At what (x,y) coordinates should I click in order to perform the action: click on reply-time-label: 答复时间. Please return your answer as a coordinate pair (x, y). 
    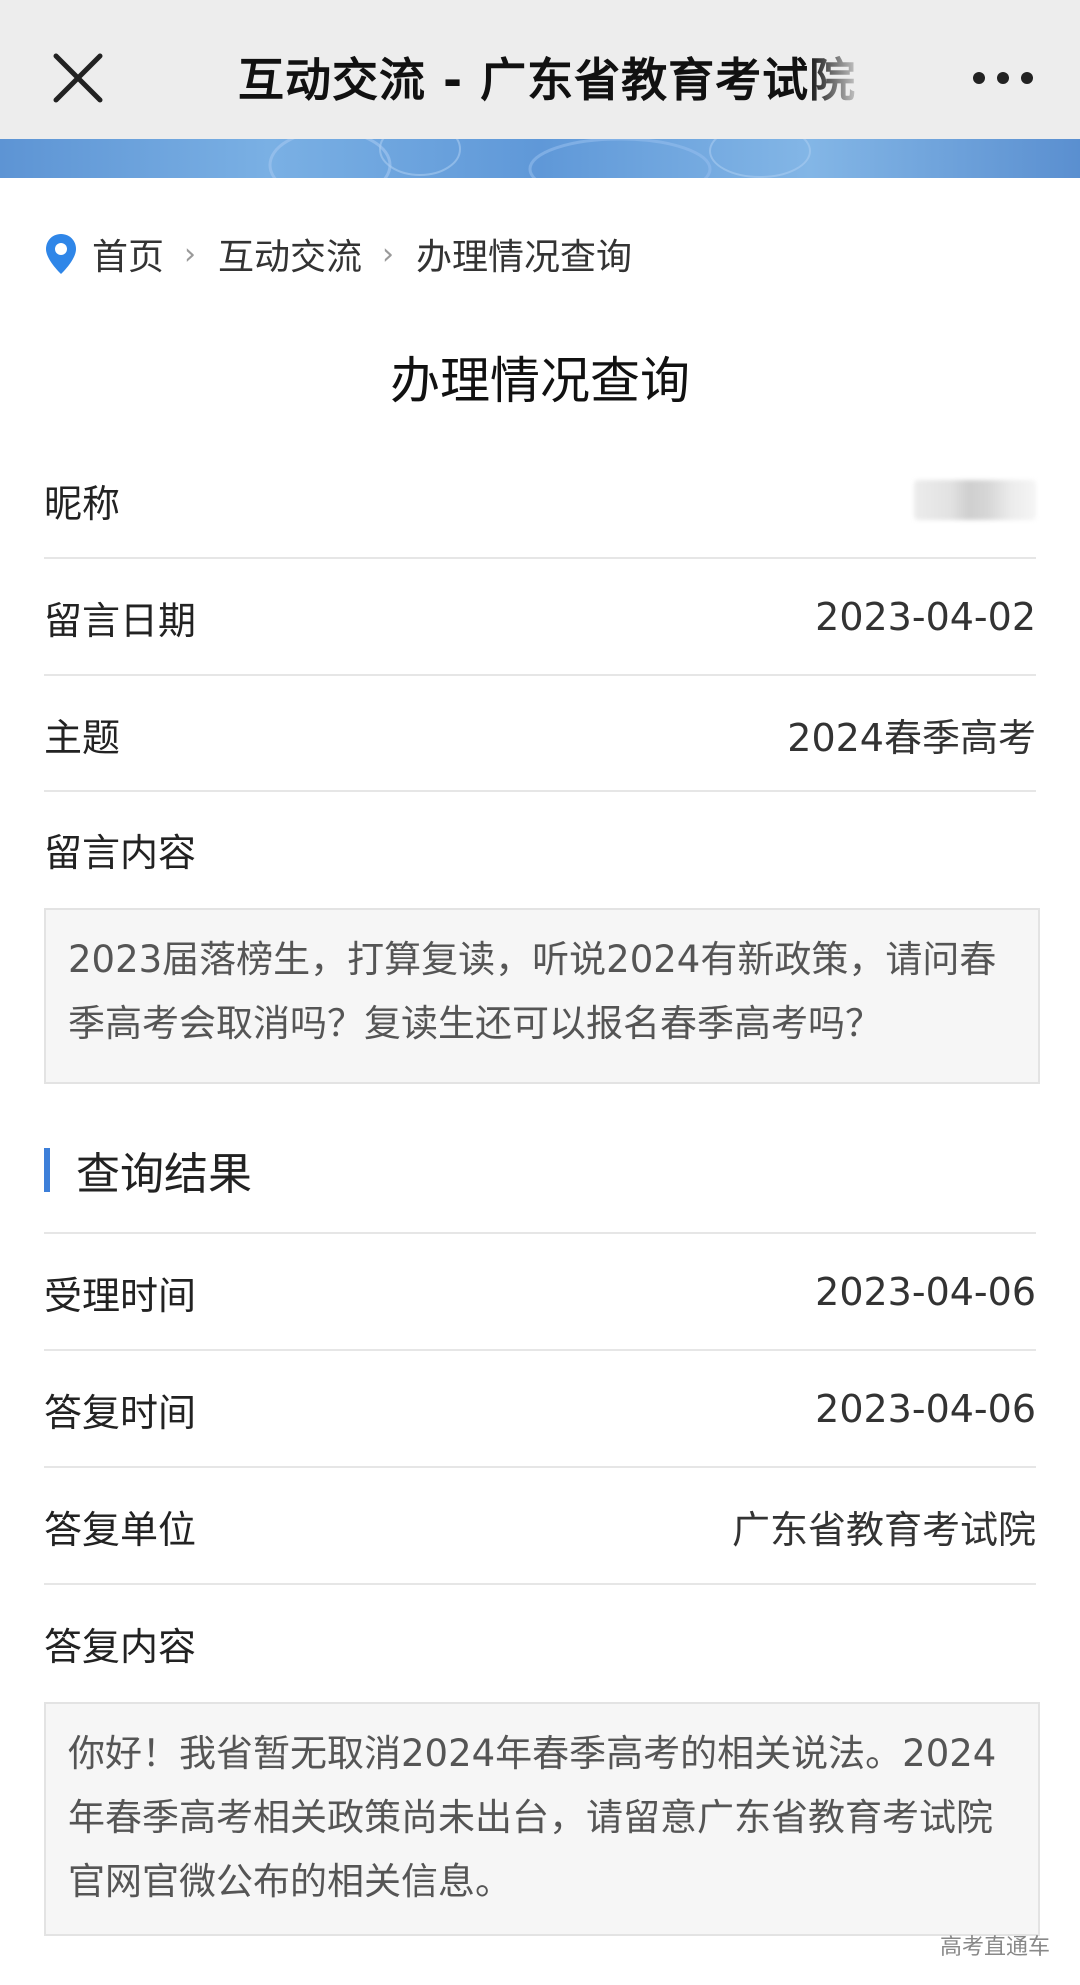
    Looking at the image, I should click on (120, 1412).